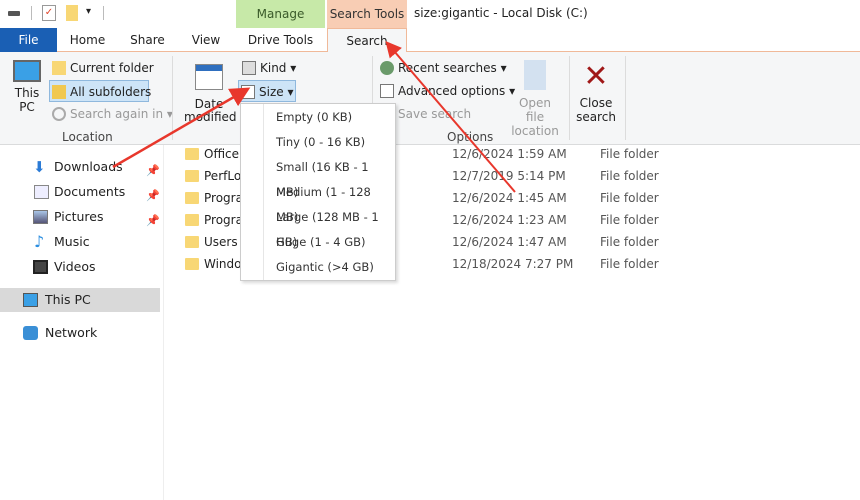 This screenshot has width=860, height=500. Describe the element at coordinates (596, 92) in the screenshot. I see `close-search-button: ✕ Close search` at that location.